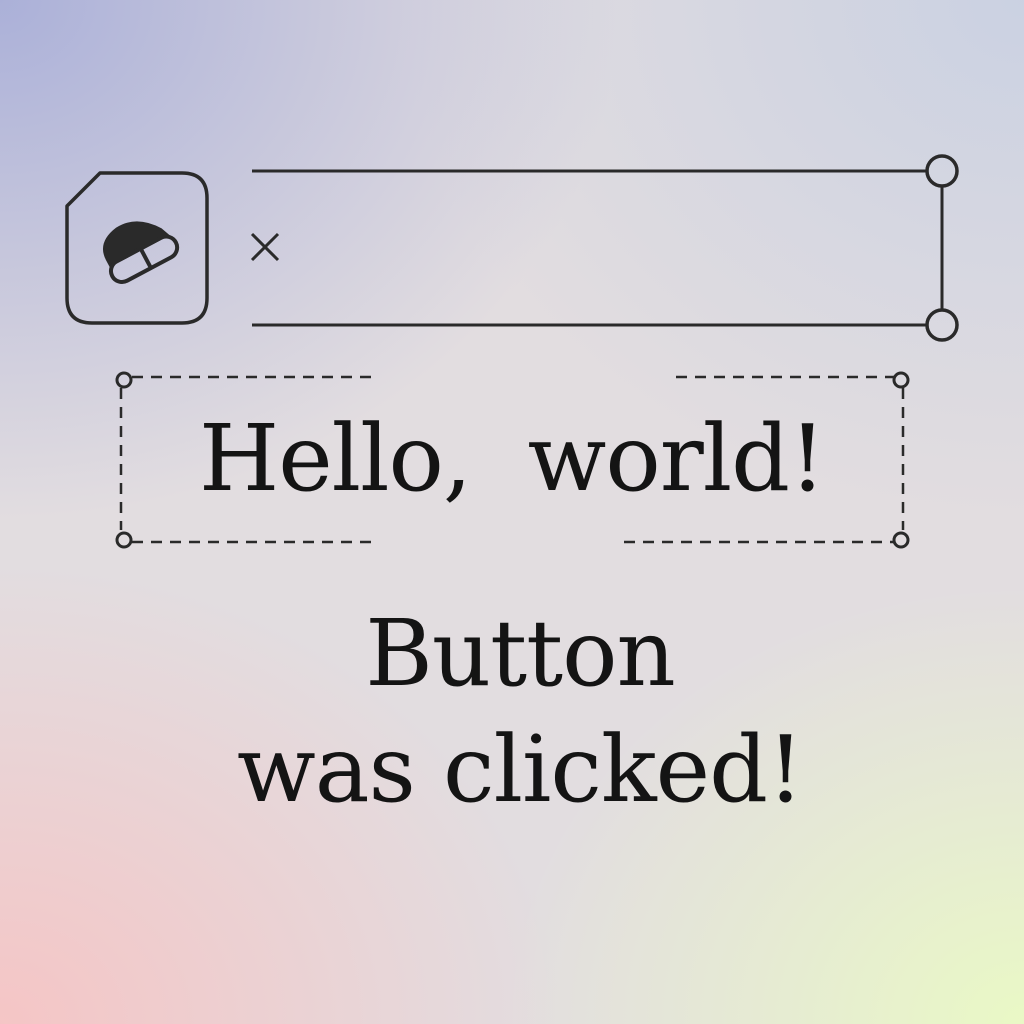 The width and height of the screenshot is (1024, 1024). I want to click on title-bar-frame, so click(608, 250).